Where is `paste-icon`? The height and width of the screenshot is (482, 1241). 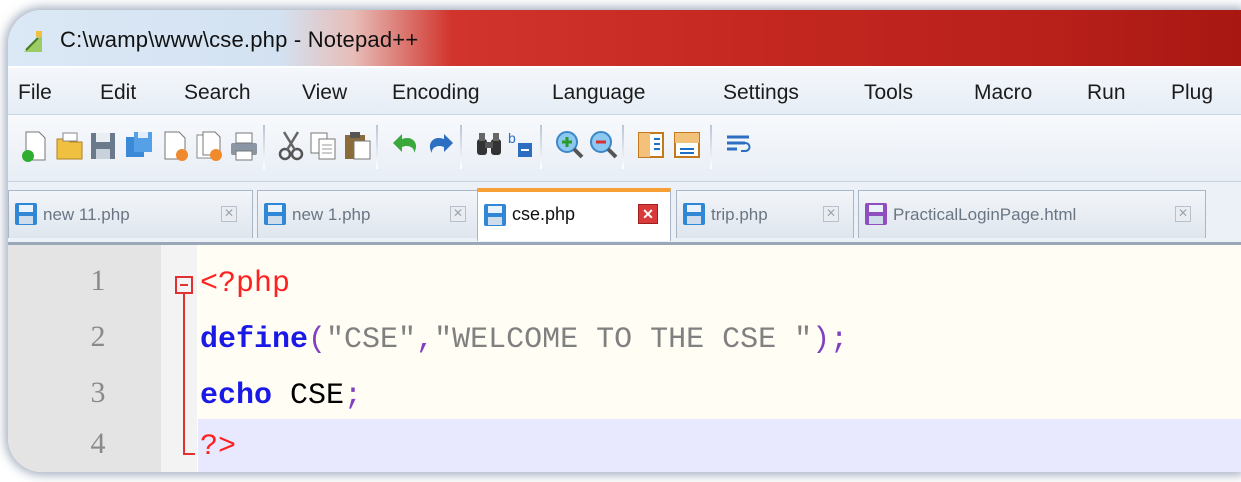 paste-icon is located at coordinates (357, 146).